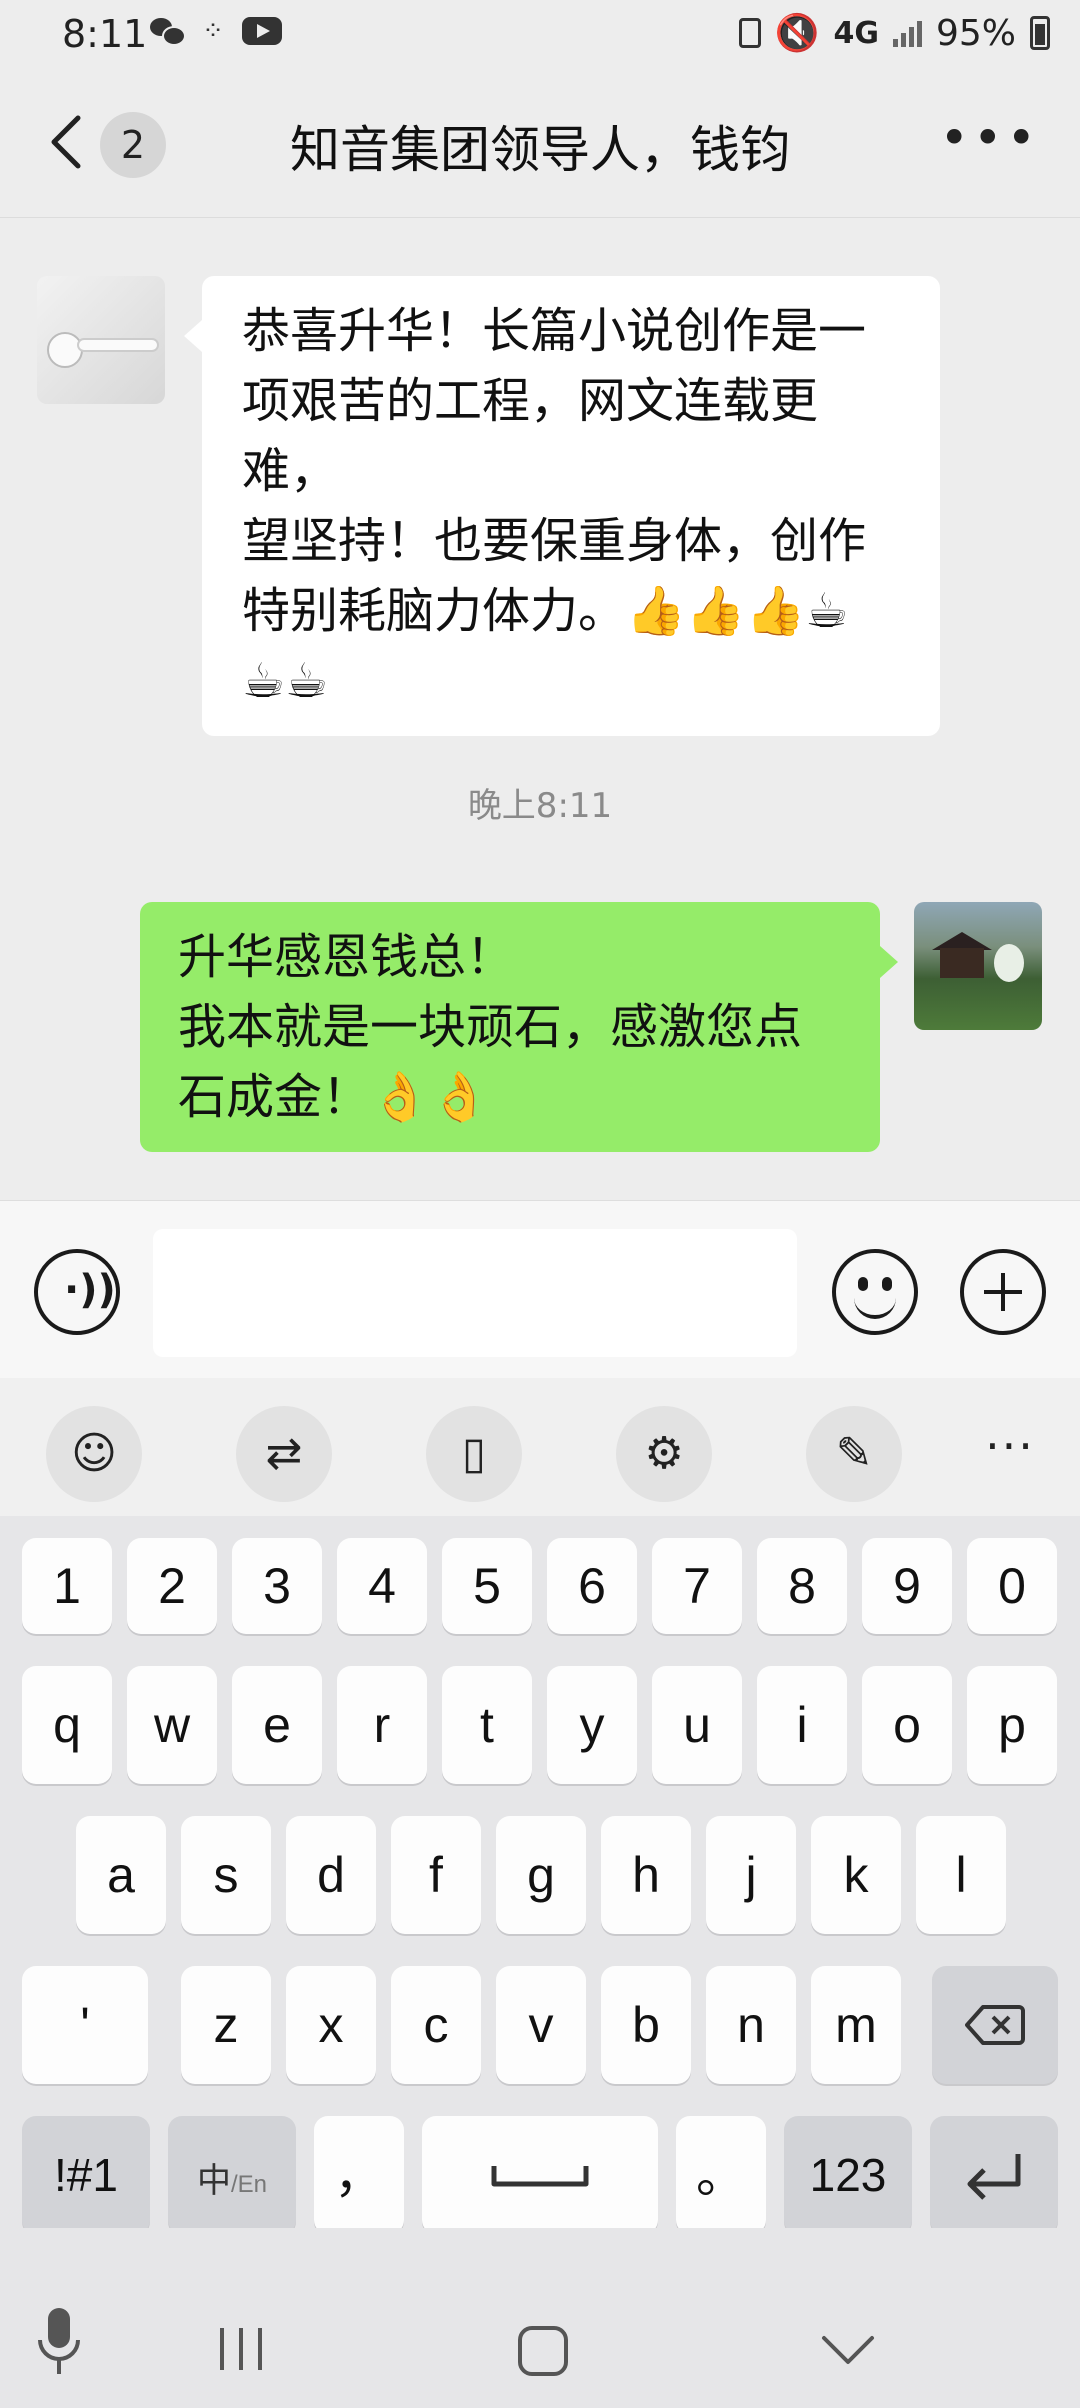 The width and height of the screenshot is (1080, 2408). I want to click on key-j: j, so click(751, 1875).